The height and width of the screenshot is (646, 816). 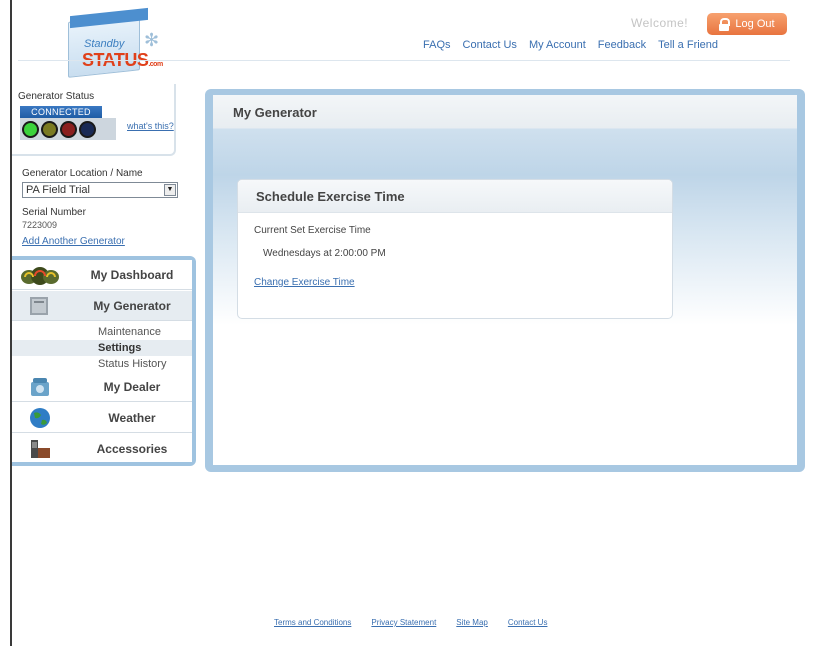 What do you see at coordinates (304, 282) in the screenshot?
I see `change-exercise-time-link: Change Exercise Time` at bounding box center [304, 282].